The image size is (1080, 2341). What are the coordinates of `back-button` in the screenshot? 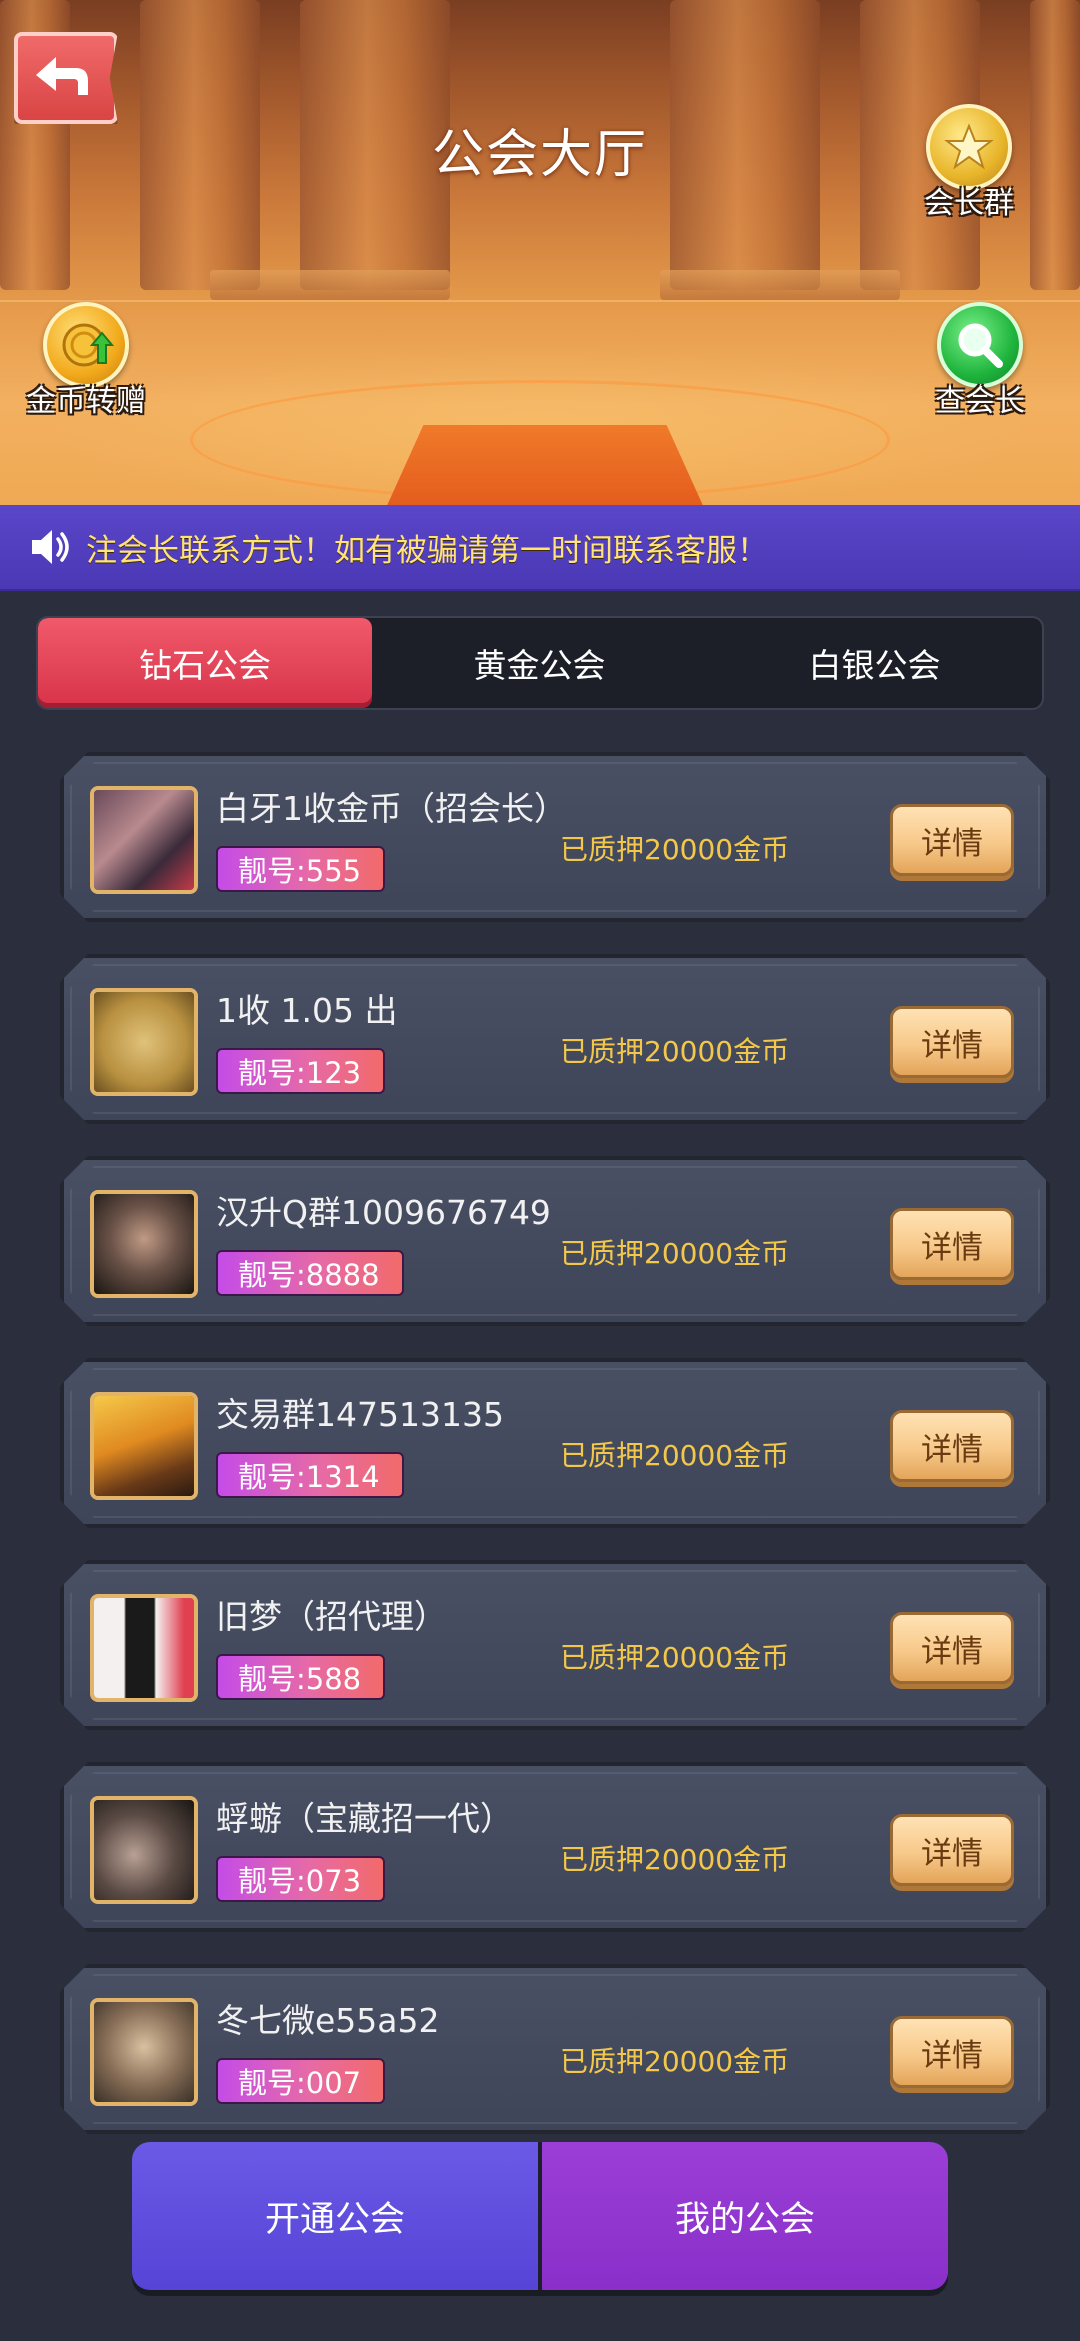 It's located at (66, 78).